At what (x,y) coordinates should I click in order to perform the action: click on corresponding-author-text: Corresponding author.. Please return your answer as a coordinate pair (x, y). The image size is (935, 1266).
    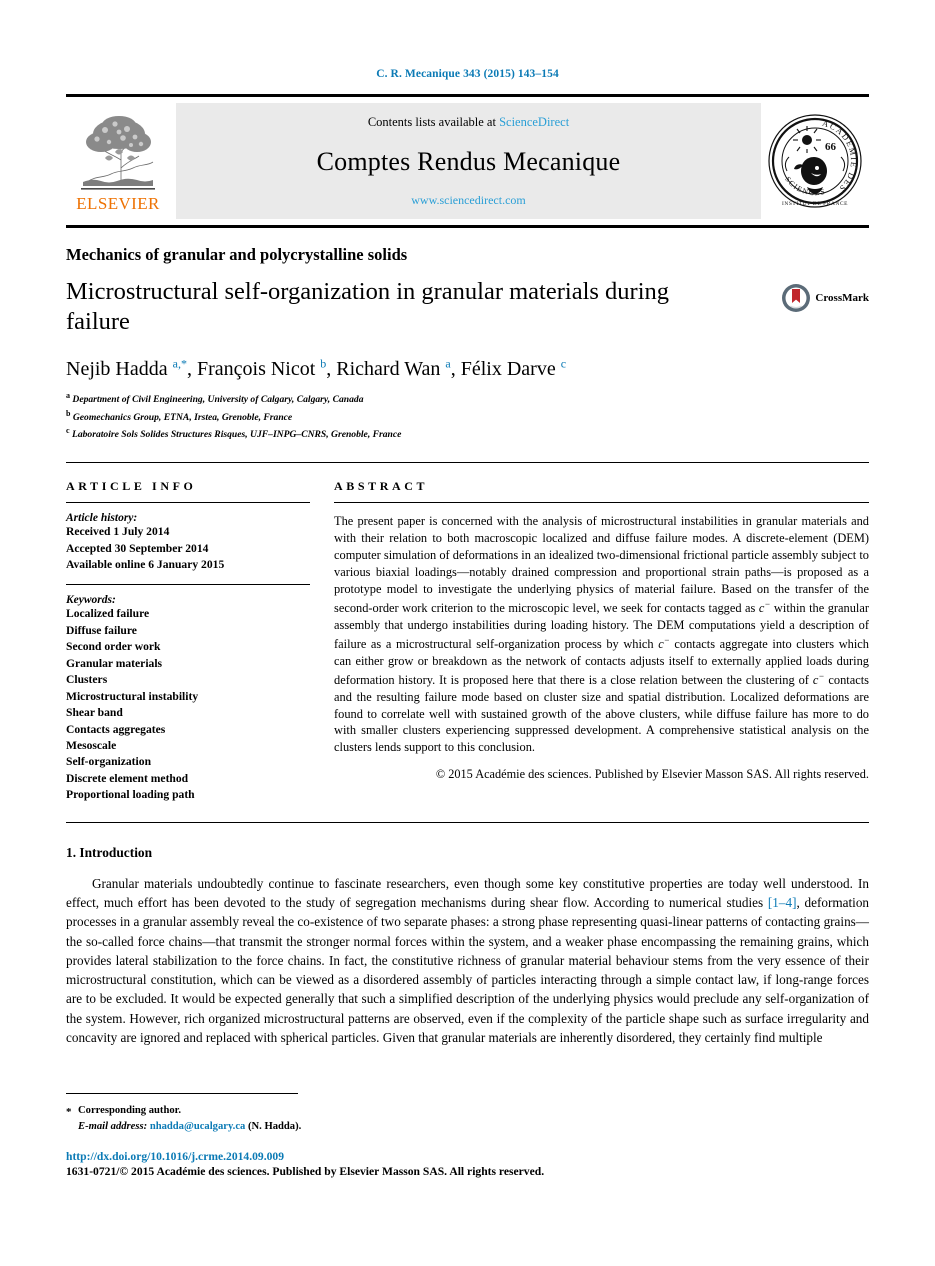
    Looking at the image, I should click on (130, 1111).